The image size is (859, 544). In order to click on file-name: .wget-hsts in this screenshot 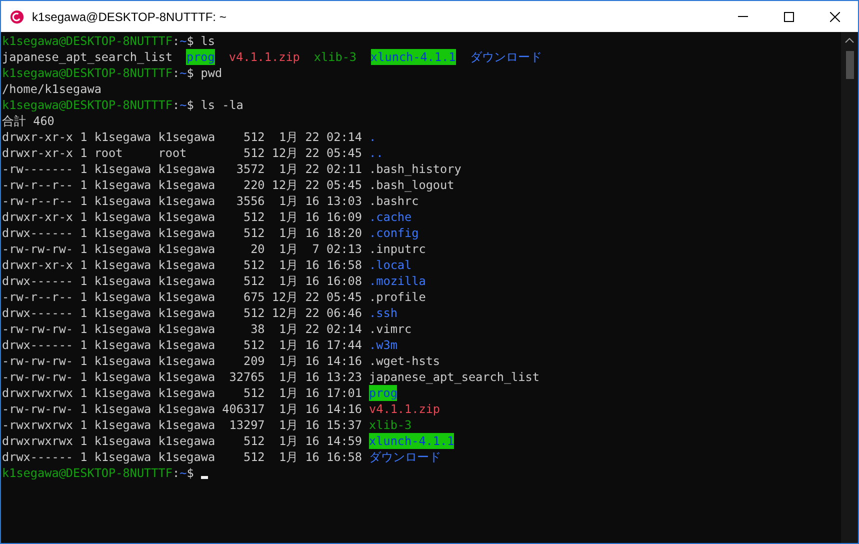, I will do `click(404, 361)`.